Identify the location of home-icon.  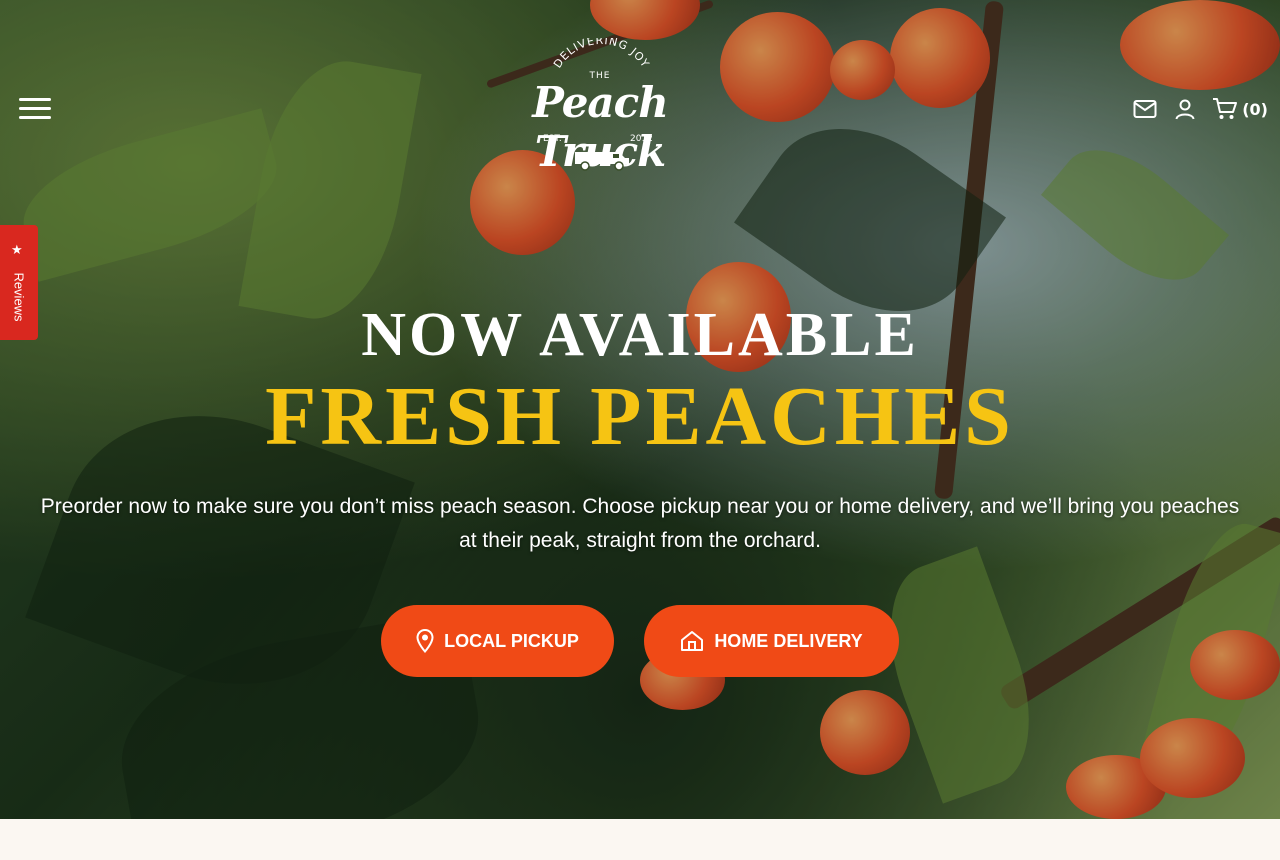
(692, 641).